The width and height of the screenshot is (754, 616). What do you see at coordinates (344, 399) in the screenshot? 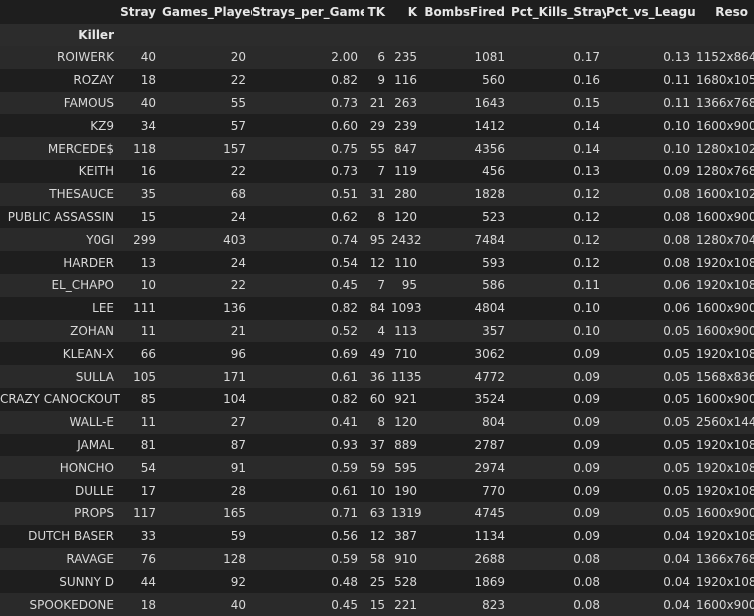
I see `table-cell: 0.82` at bounding box center [344, 399].